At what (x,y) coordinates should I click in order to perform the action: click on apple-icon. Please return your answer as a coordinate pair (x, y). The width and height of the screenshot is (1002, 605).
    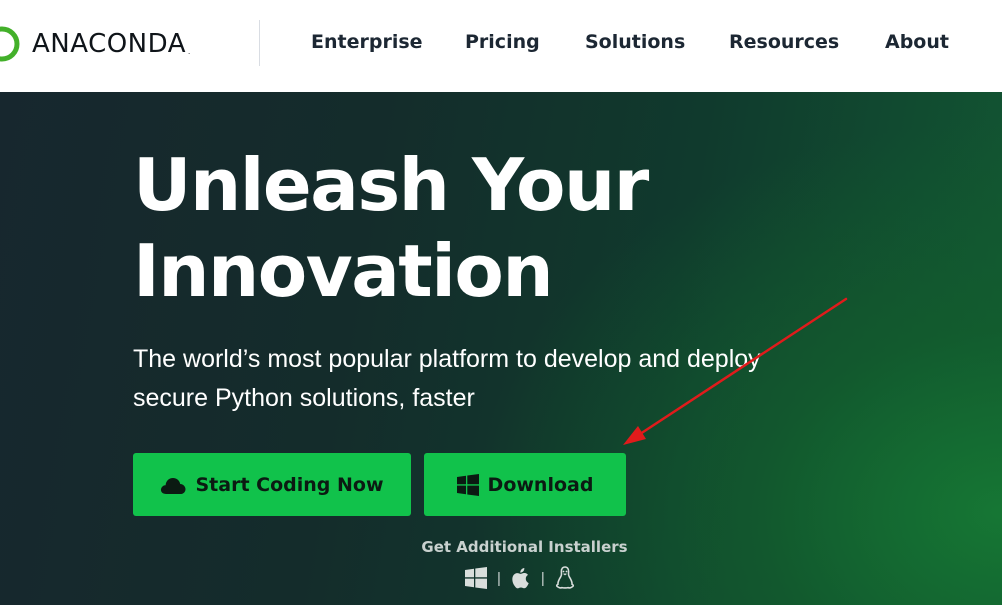
    Looking at the image, I should click on (521, 578).